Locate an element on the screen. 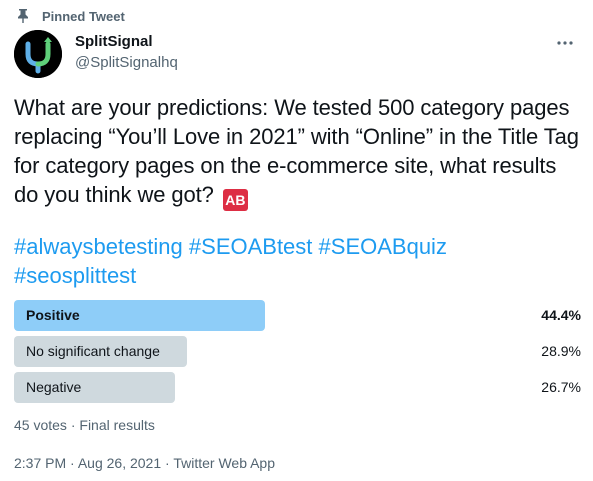  tweet-time: 2:37 PM is located at coordinates (40, 463).